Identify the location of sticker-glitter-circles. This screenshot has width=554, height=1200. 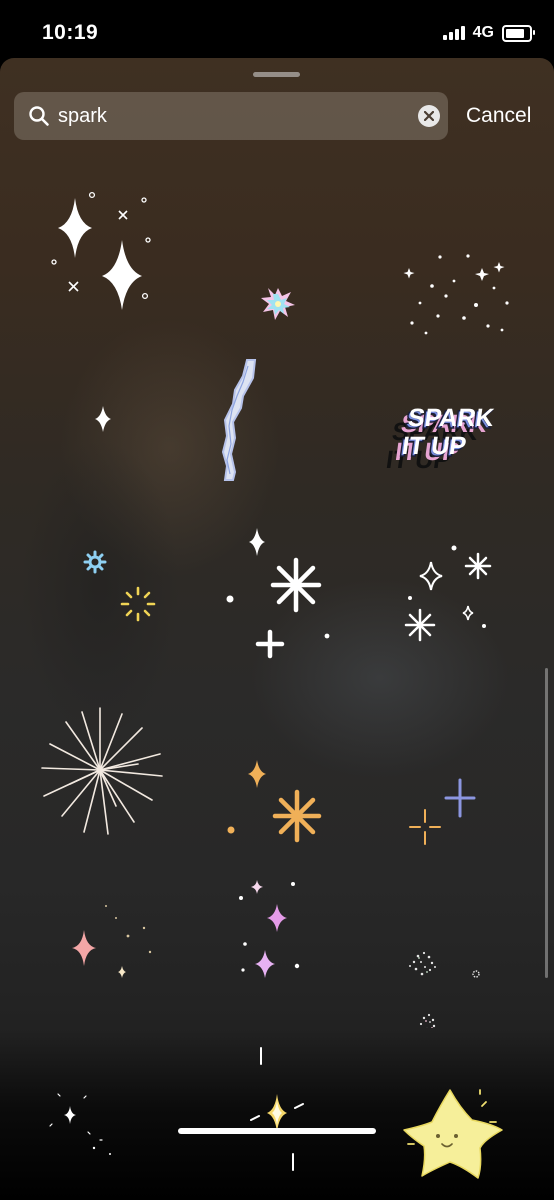
(462, 943).